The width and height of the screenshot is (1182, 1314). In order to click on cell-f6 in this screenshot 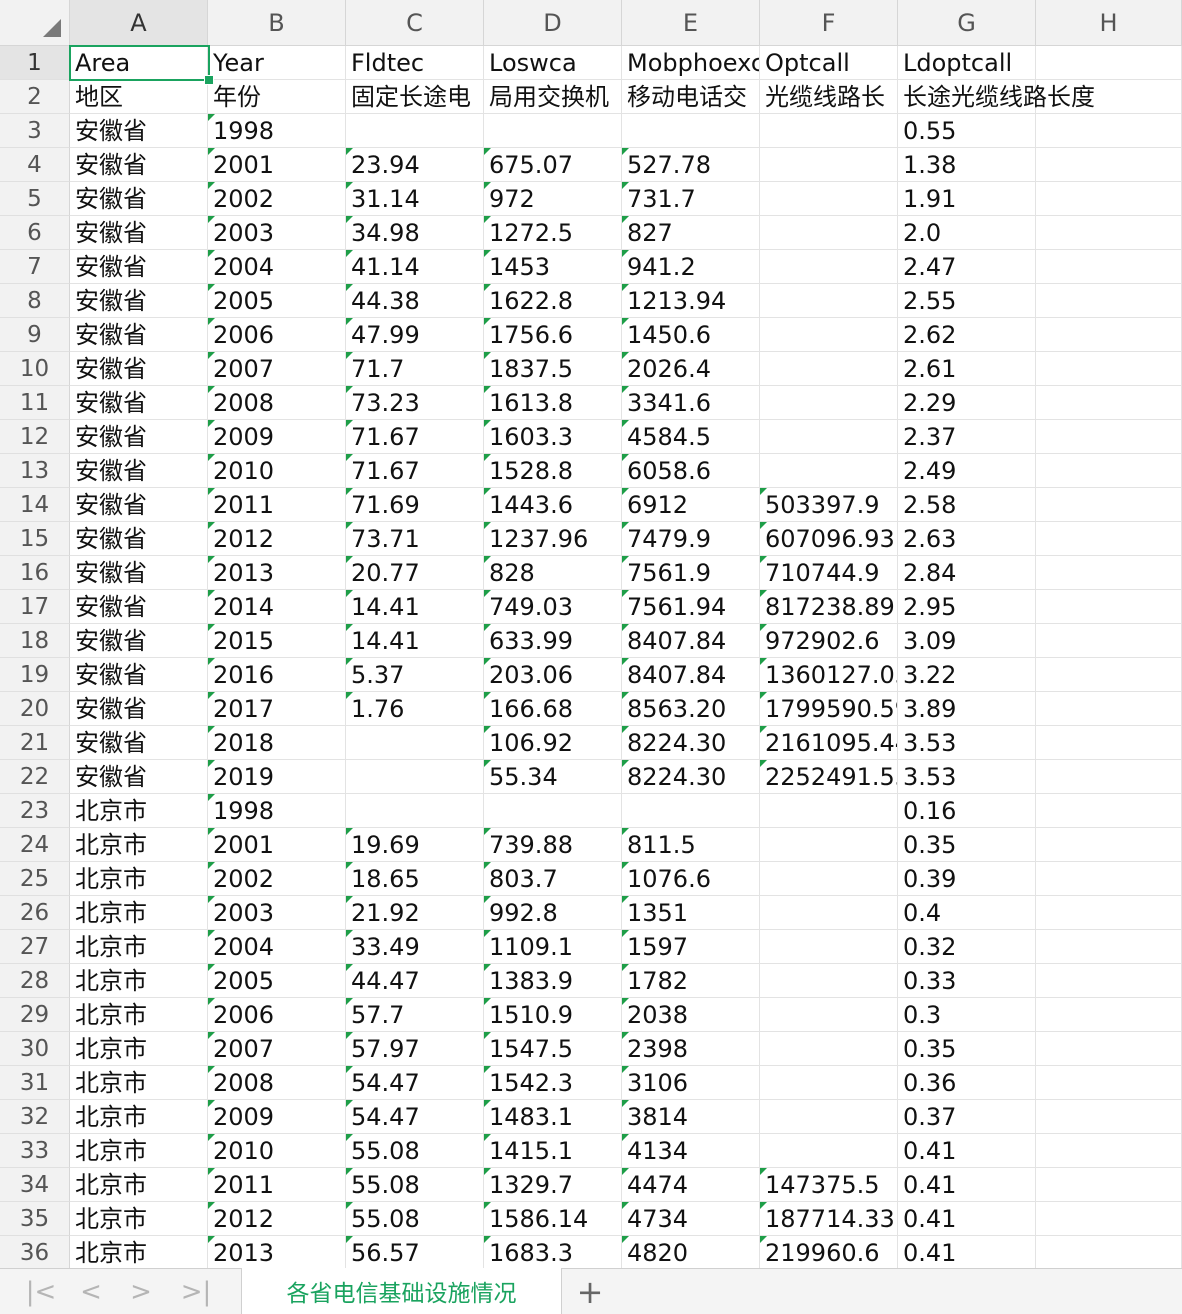, I will do `click(829, 233)`.